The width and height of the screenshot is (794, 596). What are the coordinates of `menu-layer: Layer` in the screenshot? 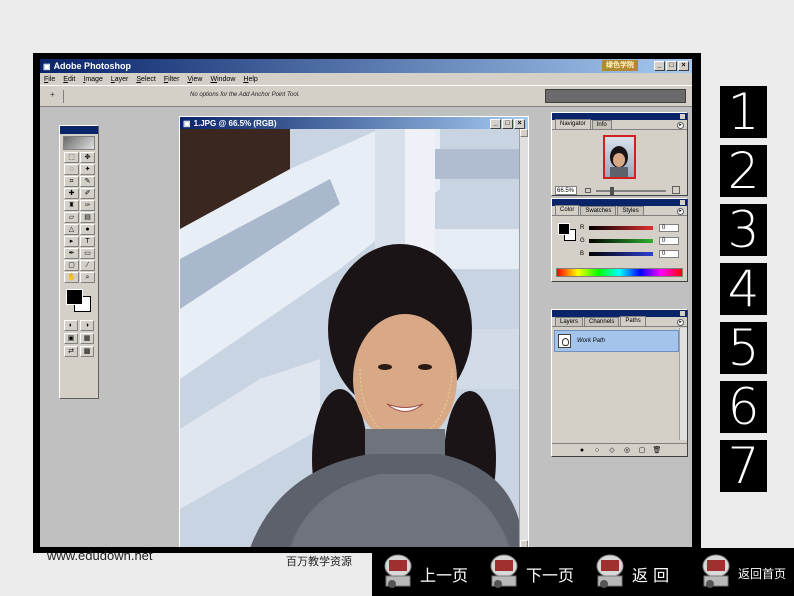 It's located at (120, 79).